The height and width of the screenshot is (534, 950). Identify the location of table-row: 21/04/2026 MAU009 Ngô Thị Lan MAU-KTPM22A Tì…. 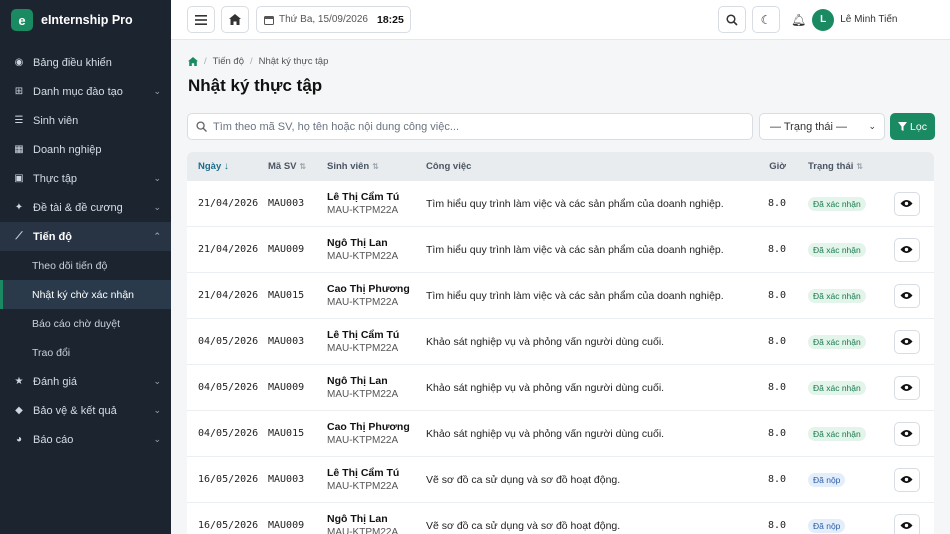
(560, 250).